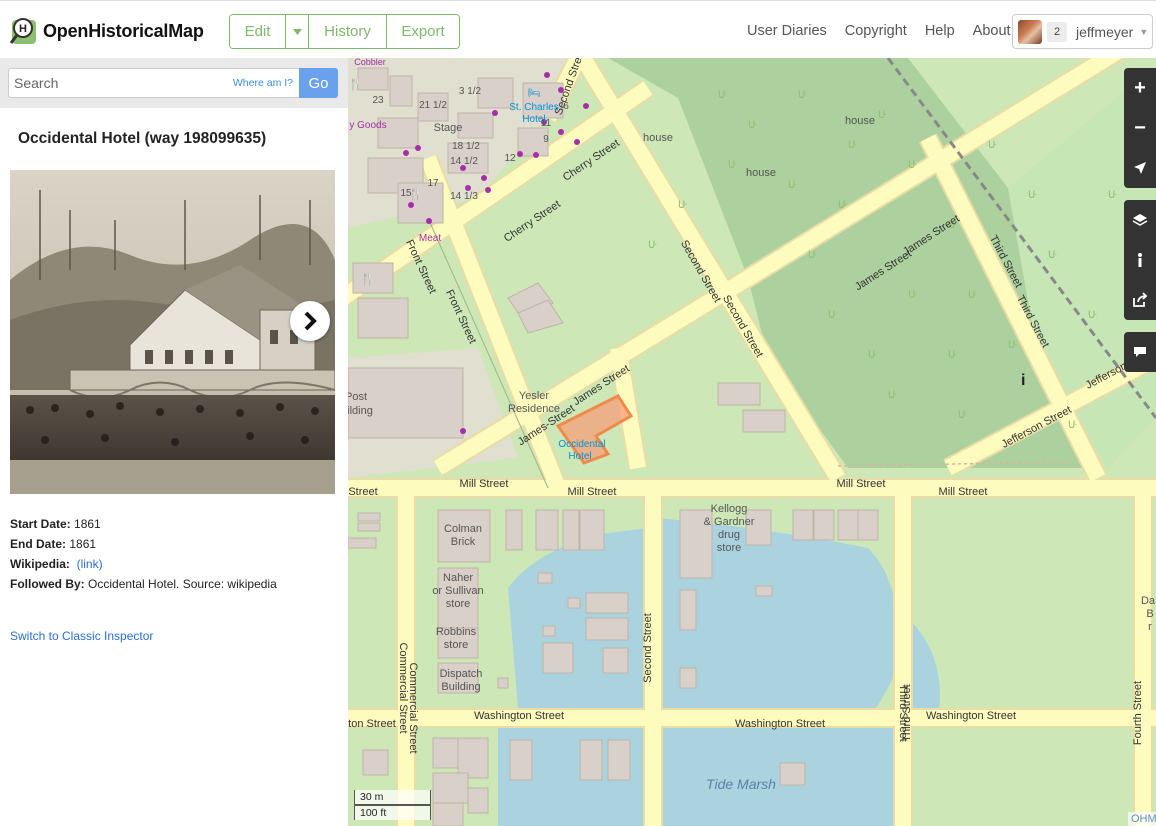 This screenshot has width=1156, height=826. What do you see at coordinates (258, 31) in the screenshot?
I see `edit-button: Edit` at bounding box center [258, 31].